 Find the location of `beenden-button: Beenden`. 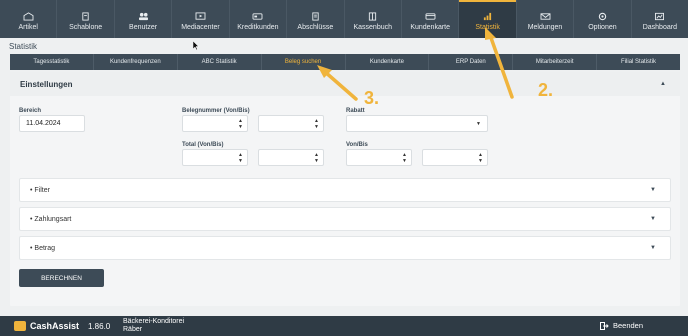

beenden-button: Beenden is located at coordinates (621, 325).